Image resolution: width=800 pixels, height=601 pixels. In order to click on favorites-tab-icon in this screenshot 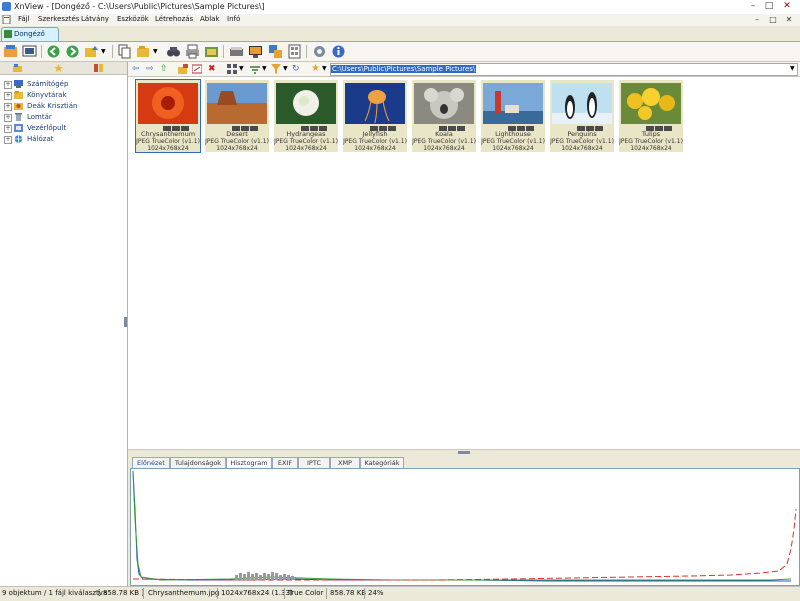, I will do `click(58, 68)`.